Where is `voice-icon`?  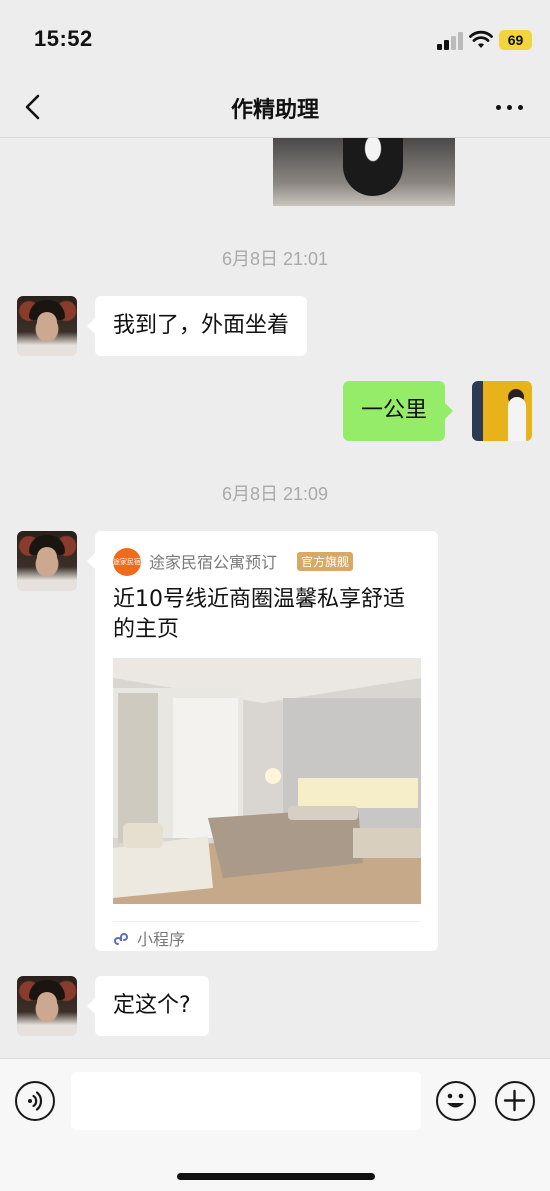
voice-icon is located at coordinates (35, 1101).